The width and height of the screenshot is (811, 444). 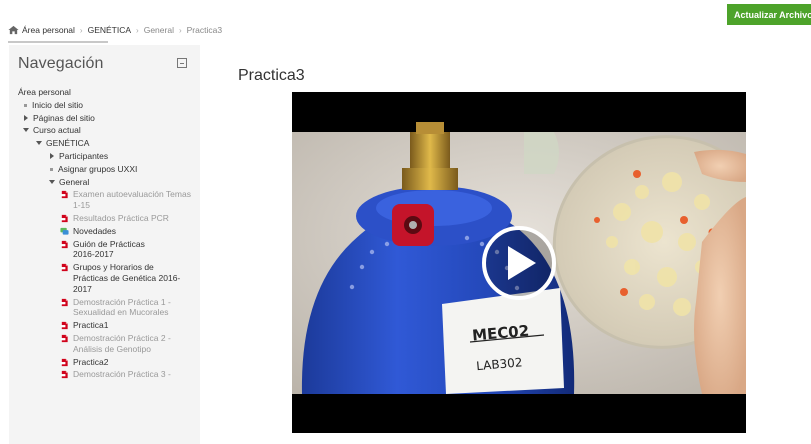 What do you see at coordinates (104, 130) in the screenshot?
I see `nav-item-curso-actual: Curso actual` at bounding box center [104, 130].